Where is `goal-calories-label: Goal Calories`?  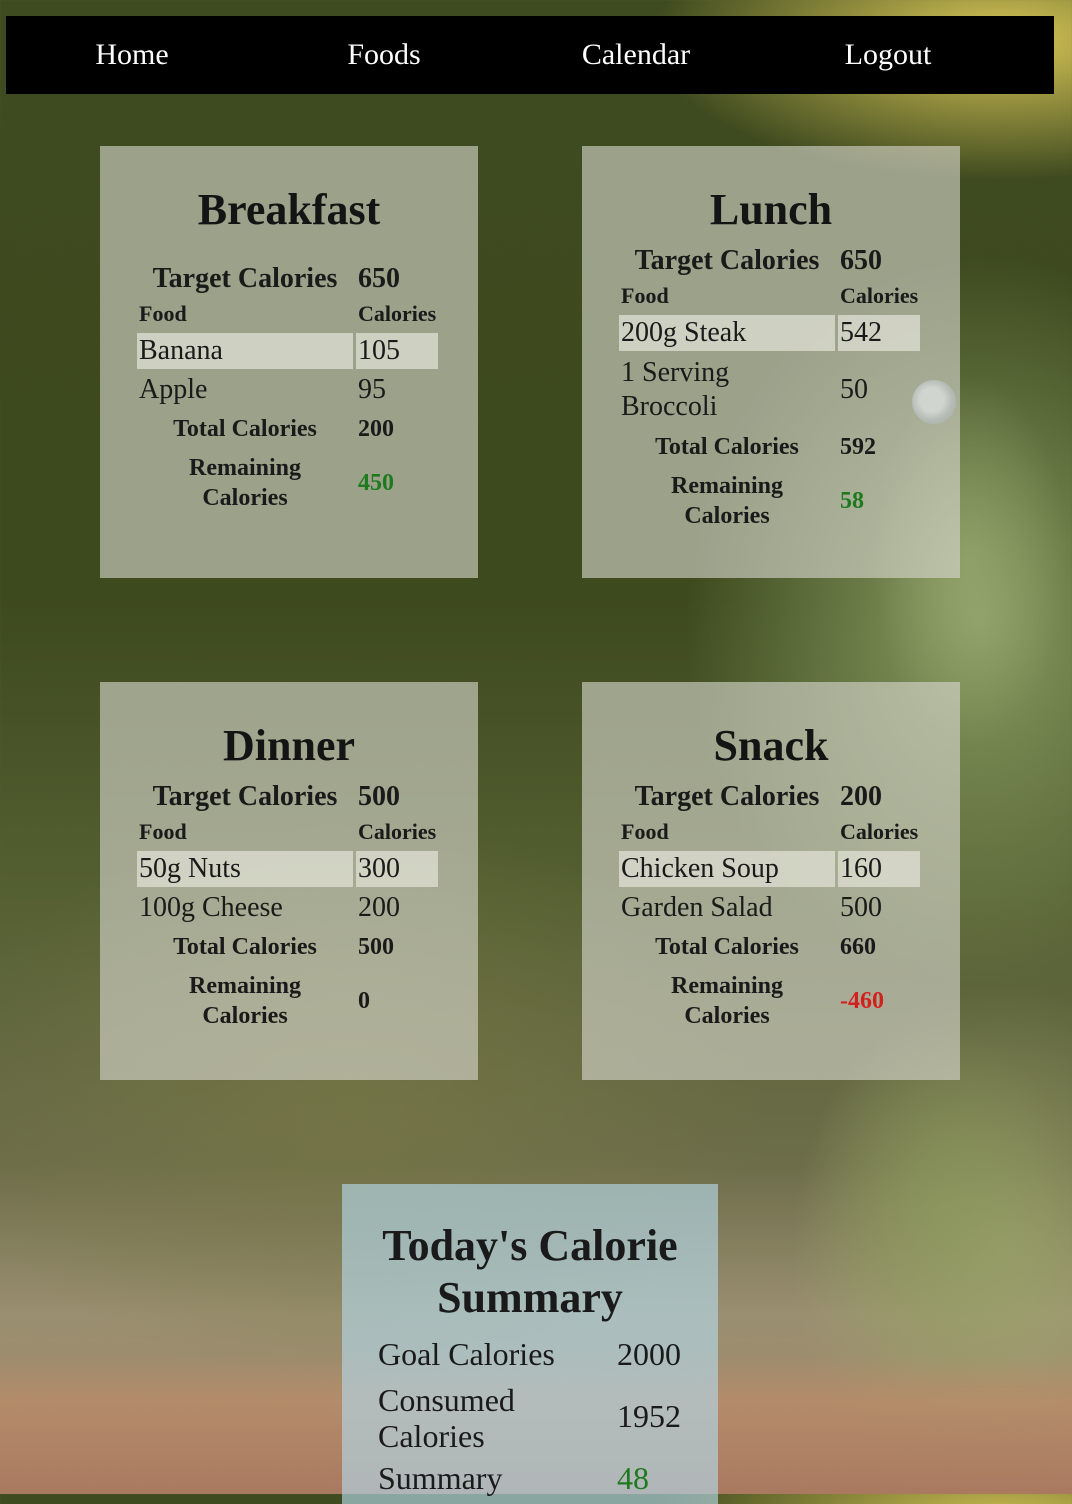
goal-calories-label: Goal Calories is located at coordinates (466, 1354).